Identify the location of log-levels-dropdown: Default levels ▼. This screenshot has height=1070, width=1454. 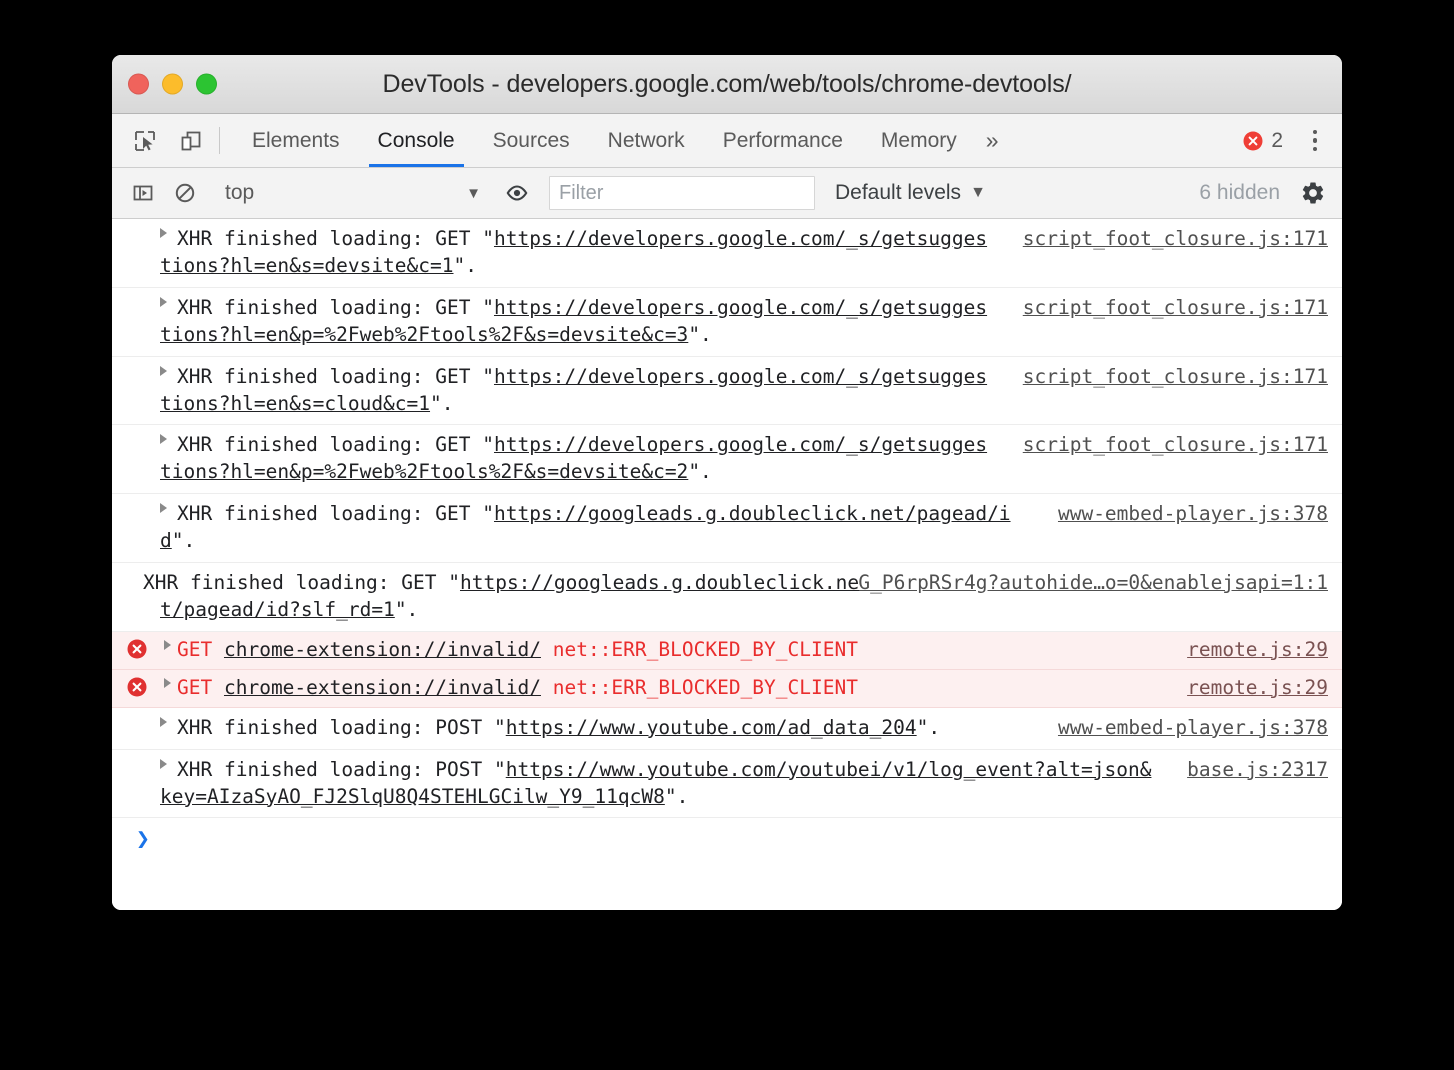
(910, 193).